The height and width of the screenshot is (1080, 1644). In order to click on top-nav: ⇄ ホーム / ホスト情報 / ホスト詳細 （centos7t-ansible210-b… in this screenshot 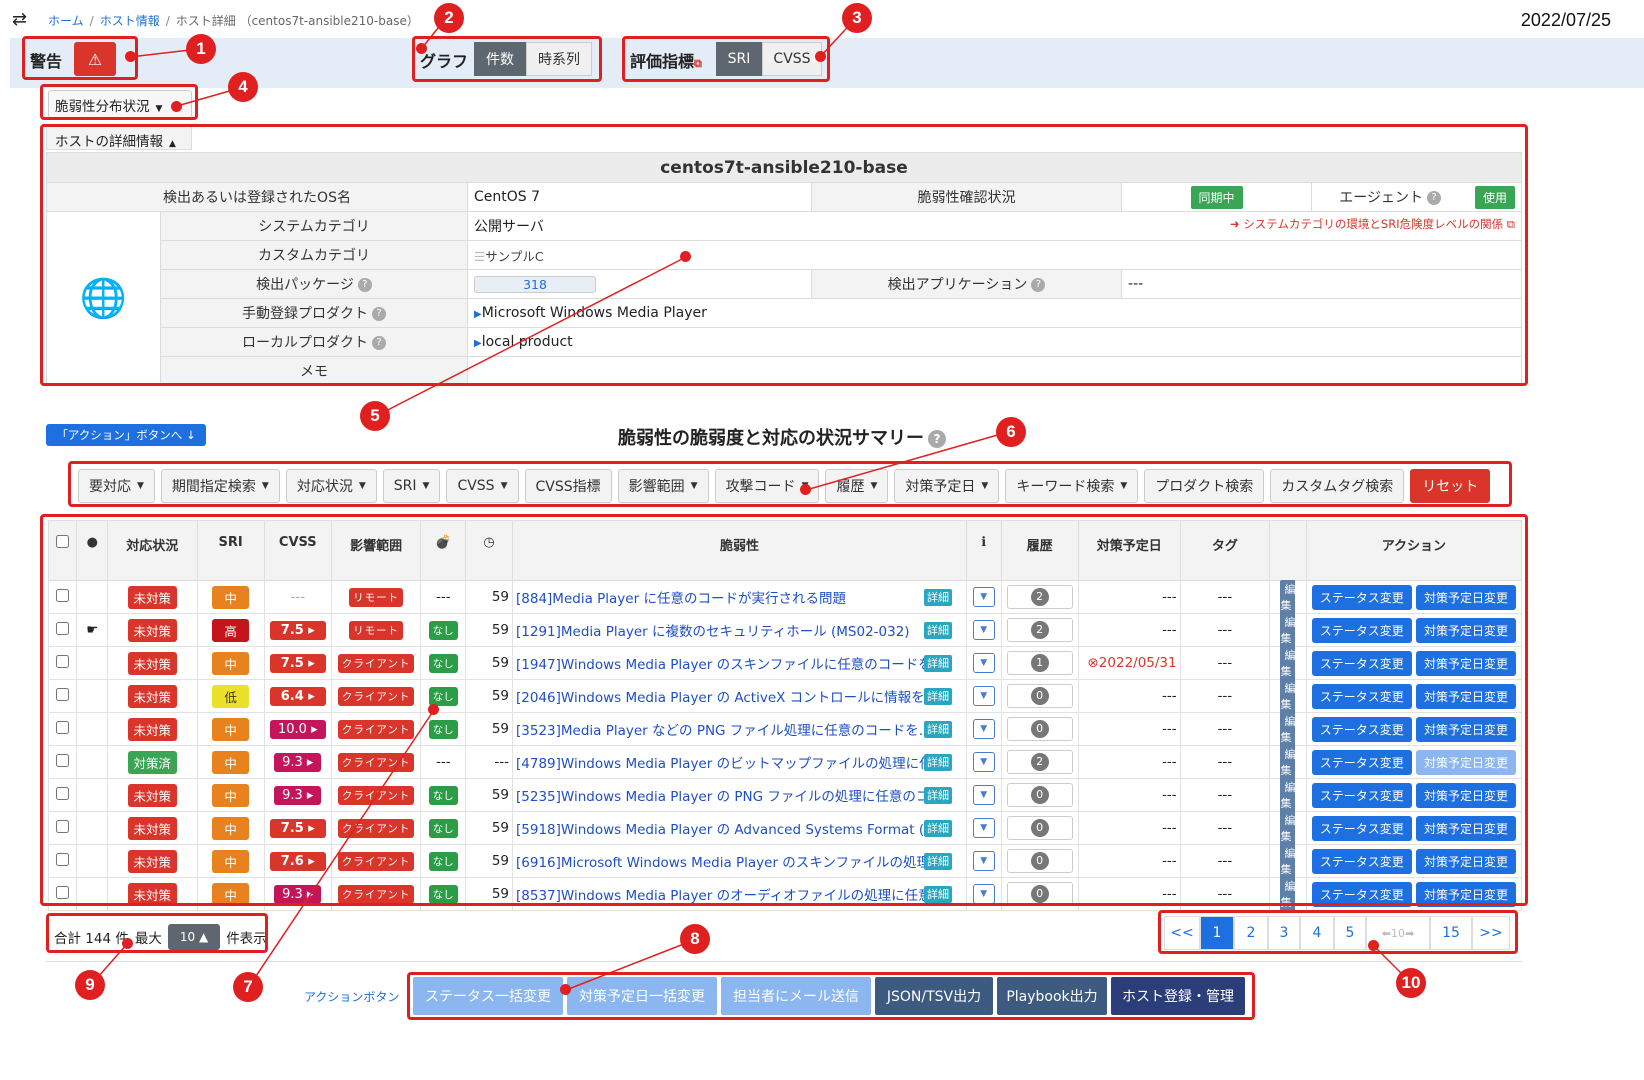, I will do `click(822, 19)`.